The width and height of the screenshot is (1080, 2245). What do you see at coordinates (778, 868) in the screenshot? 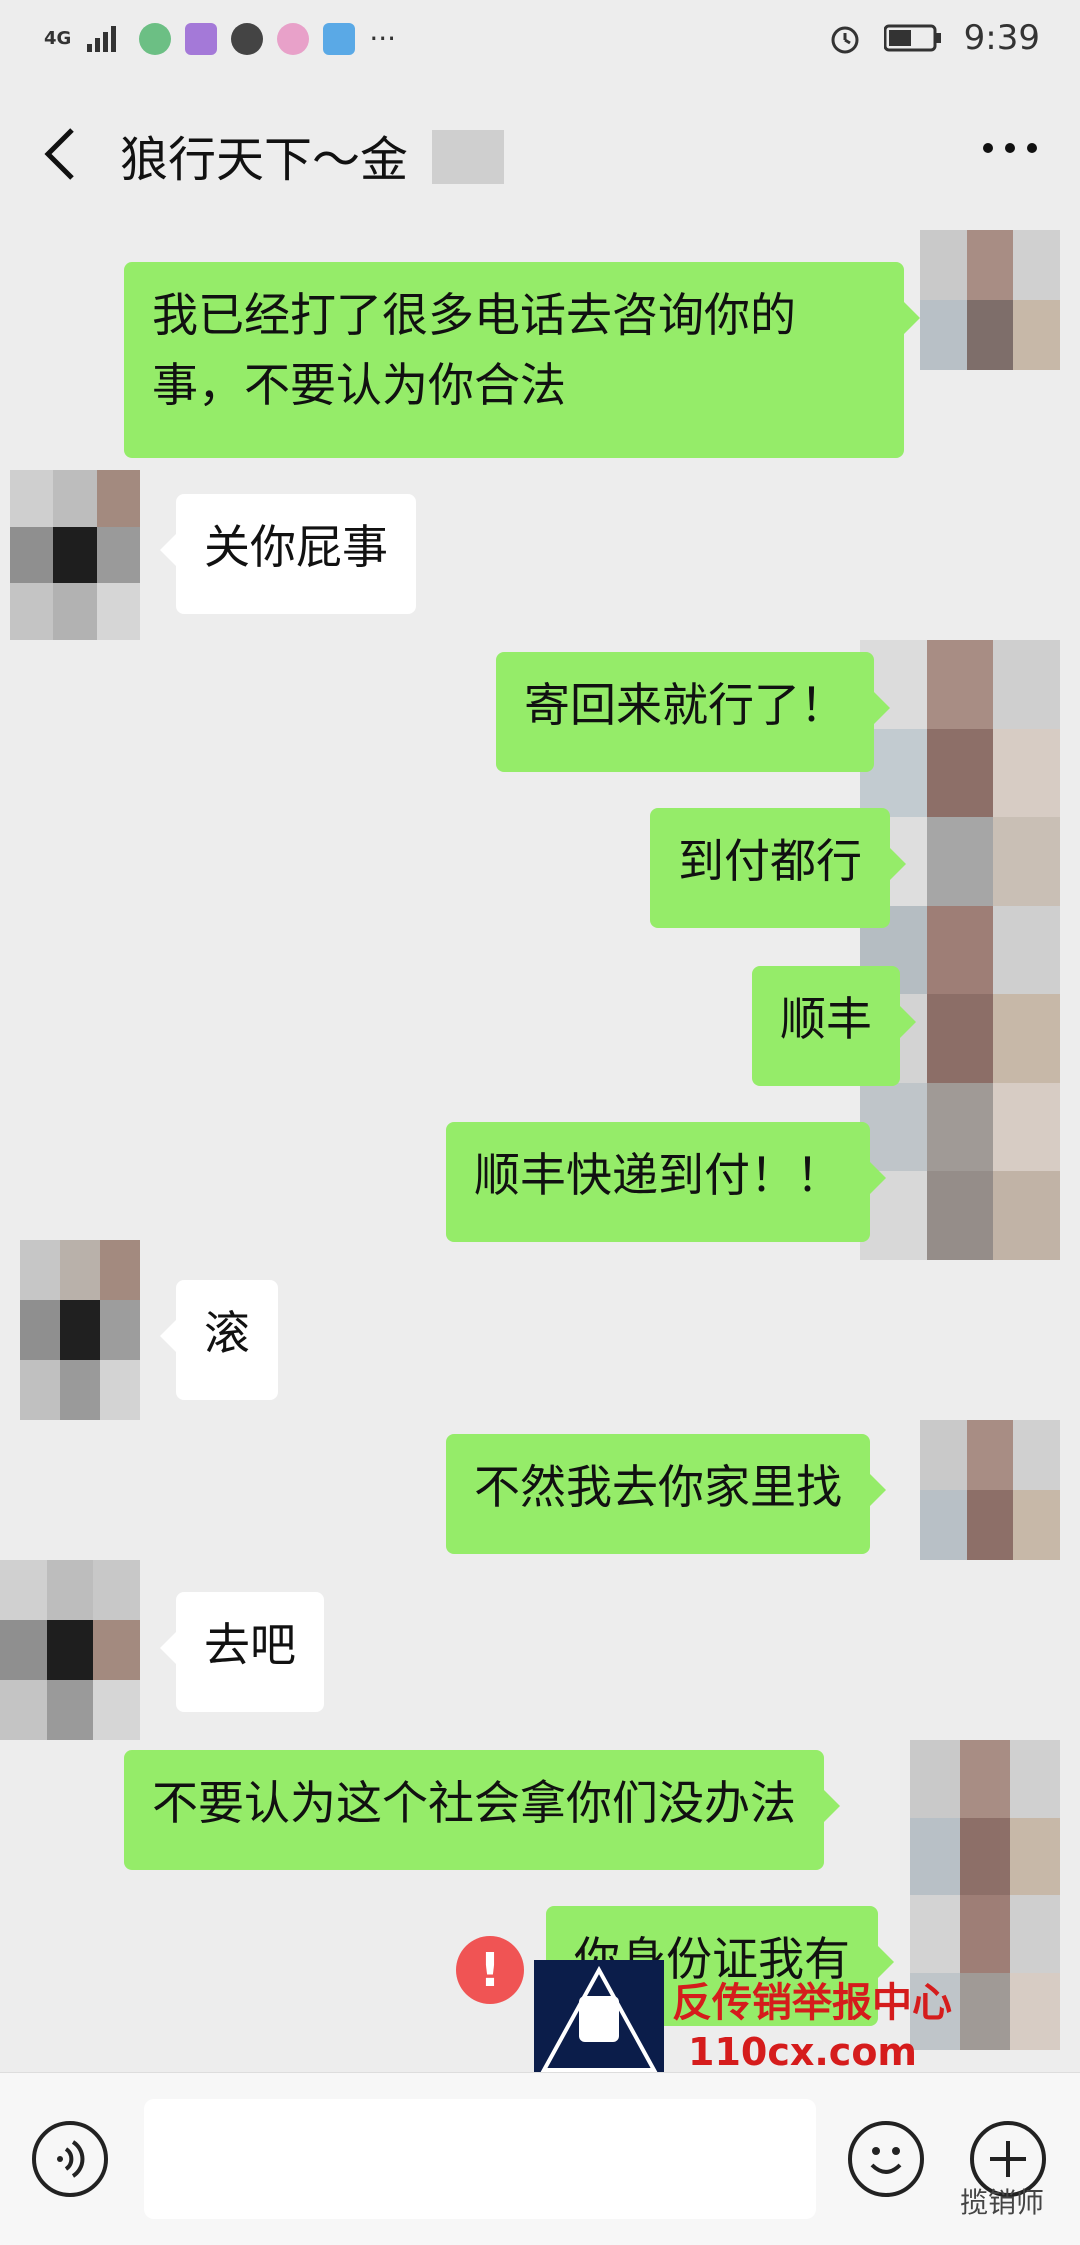
I see `message-bubble-sent: 到付都行` at bounding box center [778, 868].